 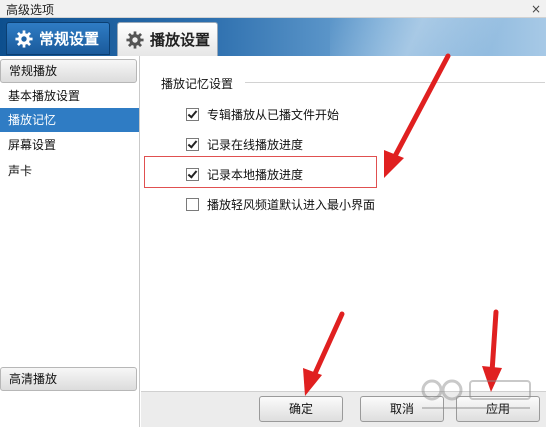 What do you see at coordinates (260, 172) in the screenshot?
I see `annotation-highlight-box` at bounding box center [260, 172].